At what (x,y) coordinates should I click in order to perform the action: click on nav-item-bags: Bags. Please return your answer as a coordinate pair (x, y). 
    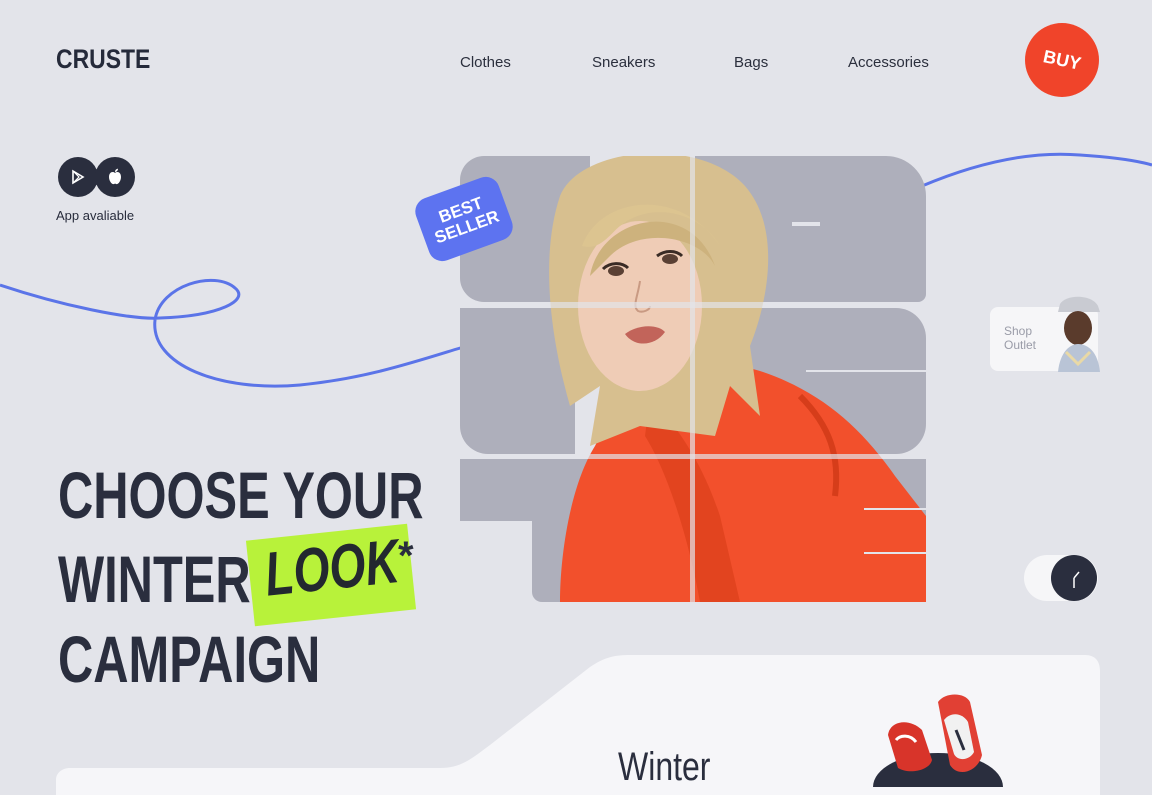
    Looking at the image, I should click on (751, 62).